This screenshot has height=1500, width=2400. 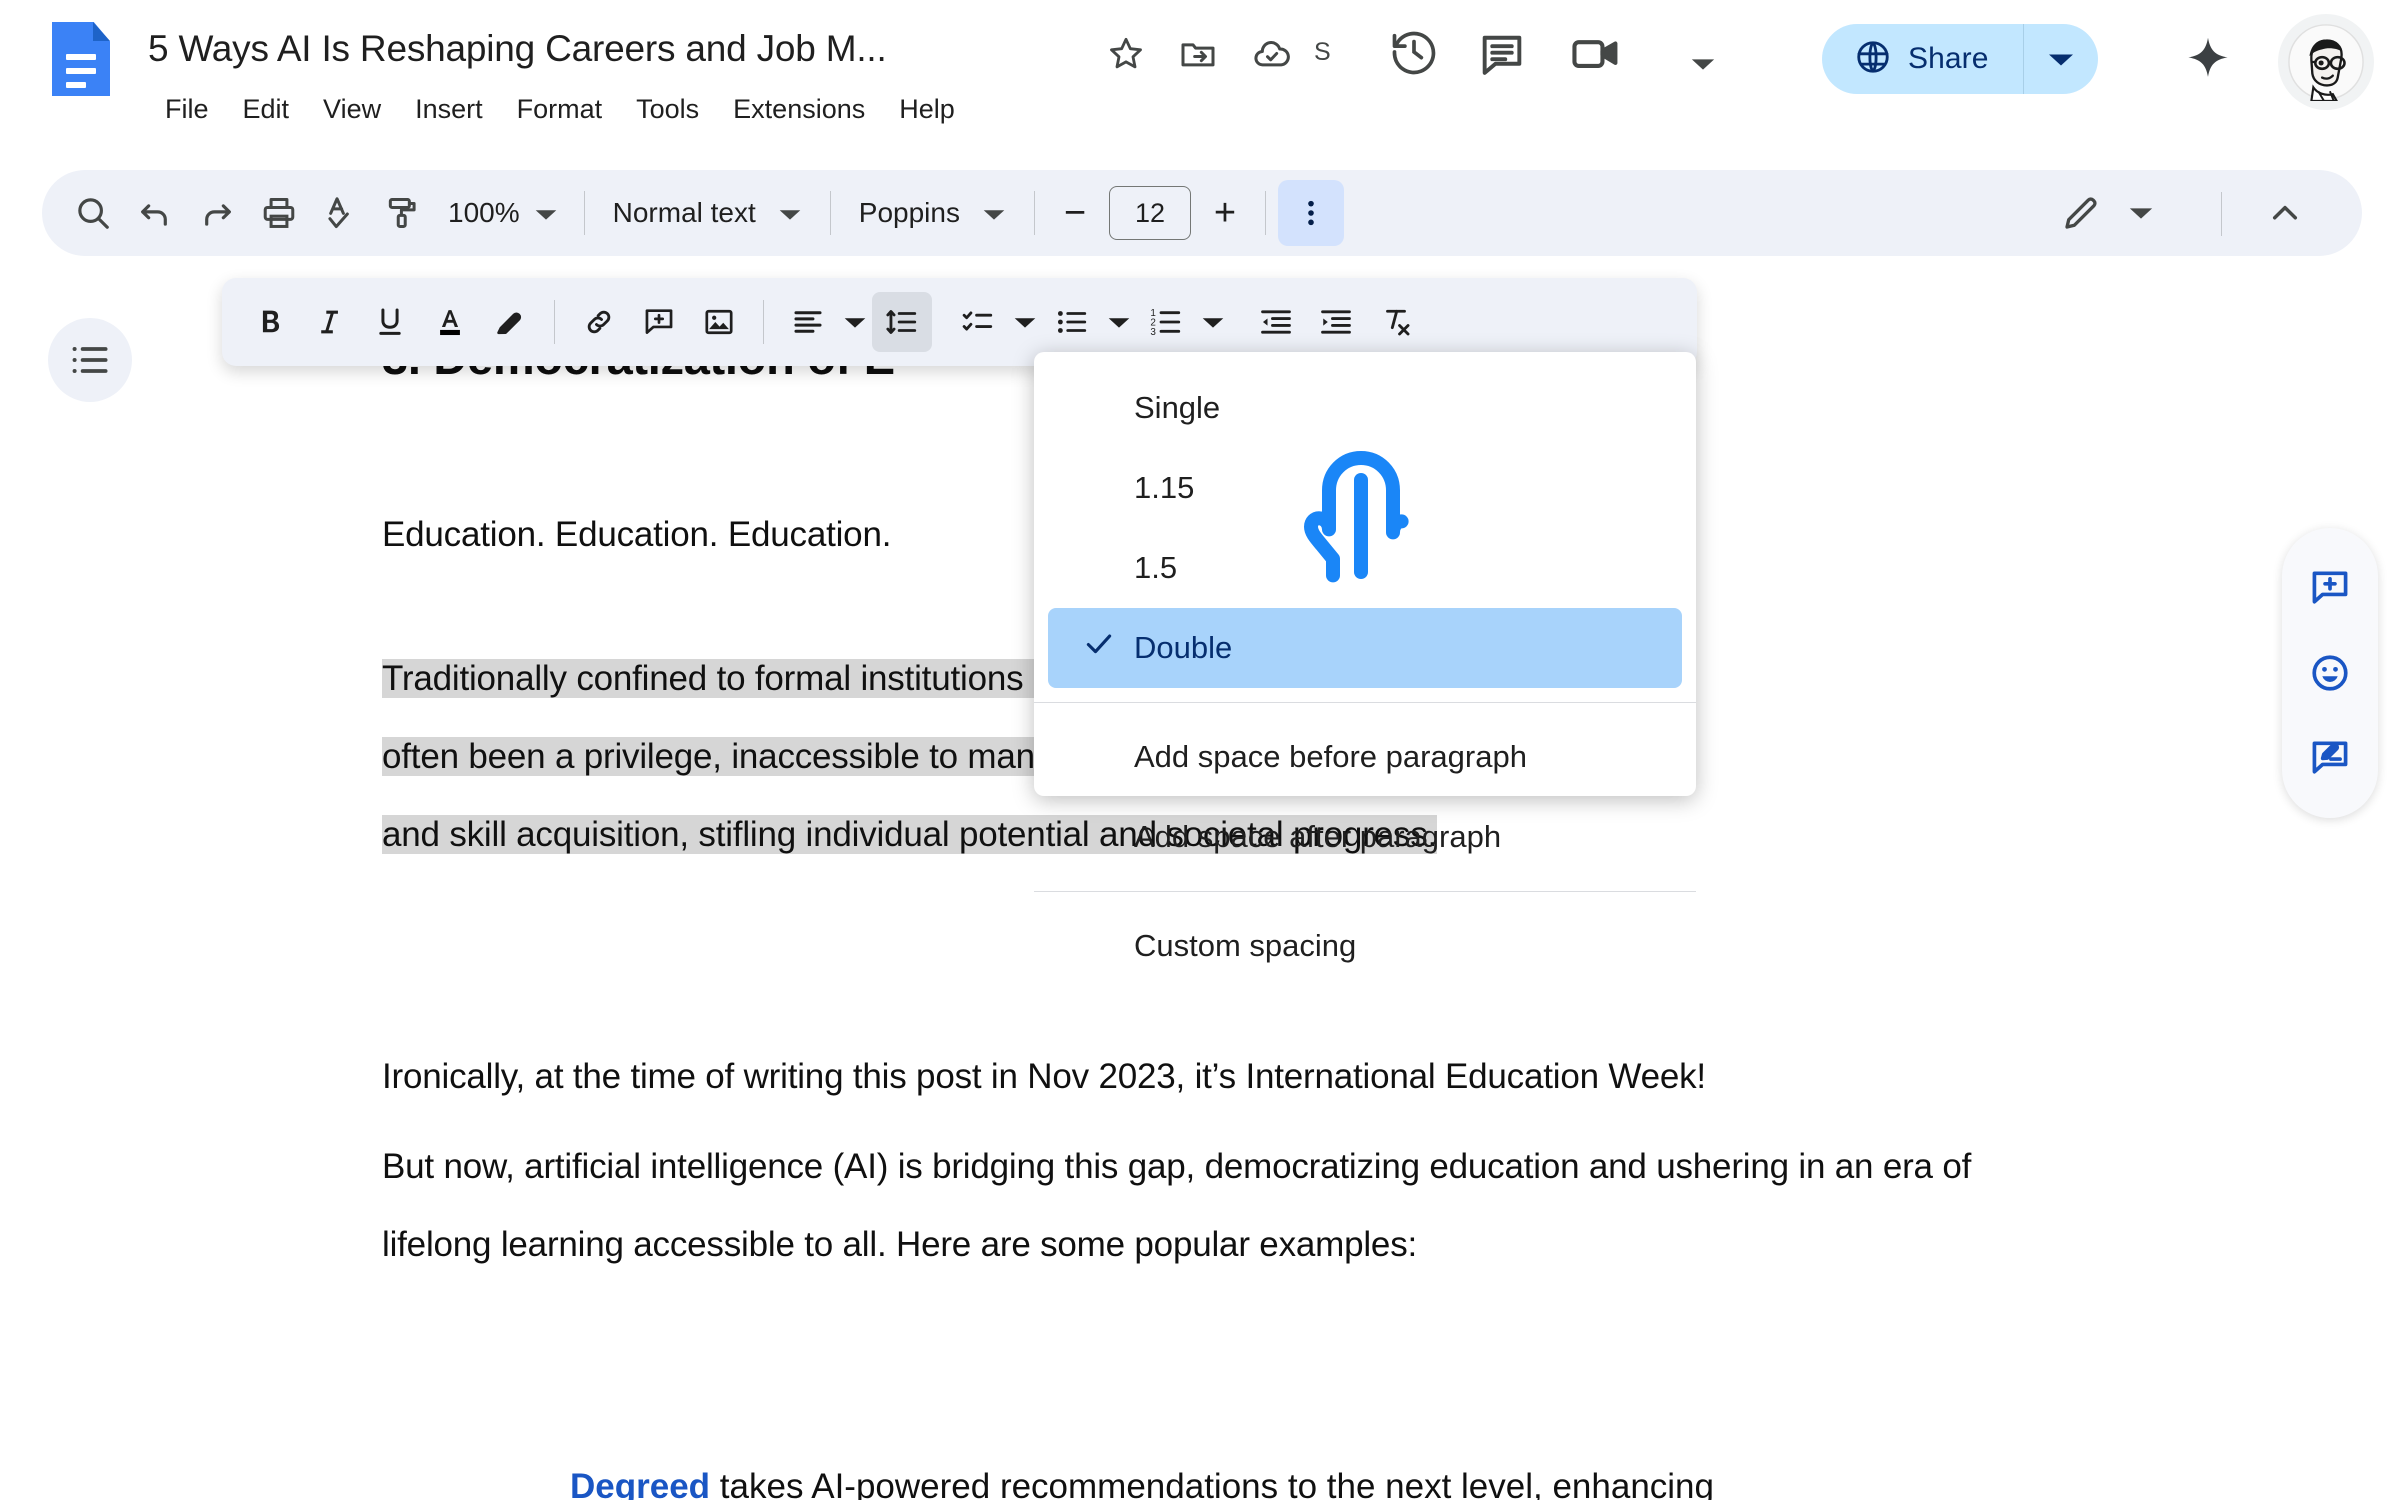 I want to click on redo-icon, so click(x=217, y=213).